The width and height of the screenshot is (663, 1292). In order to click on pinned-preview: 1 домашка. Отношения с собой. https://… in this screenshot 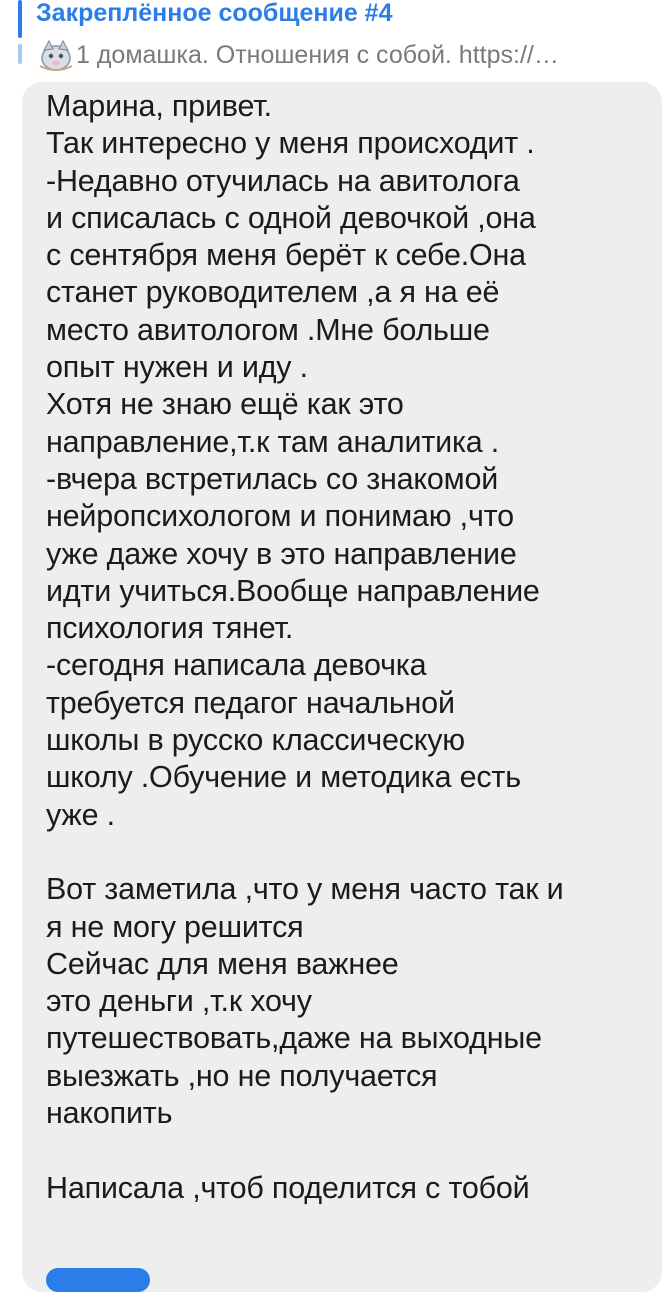, I will do `click(346, 55)`.